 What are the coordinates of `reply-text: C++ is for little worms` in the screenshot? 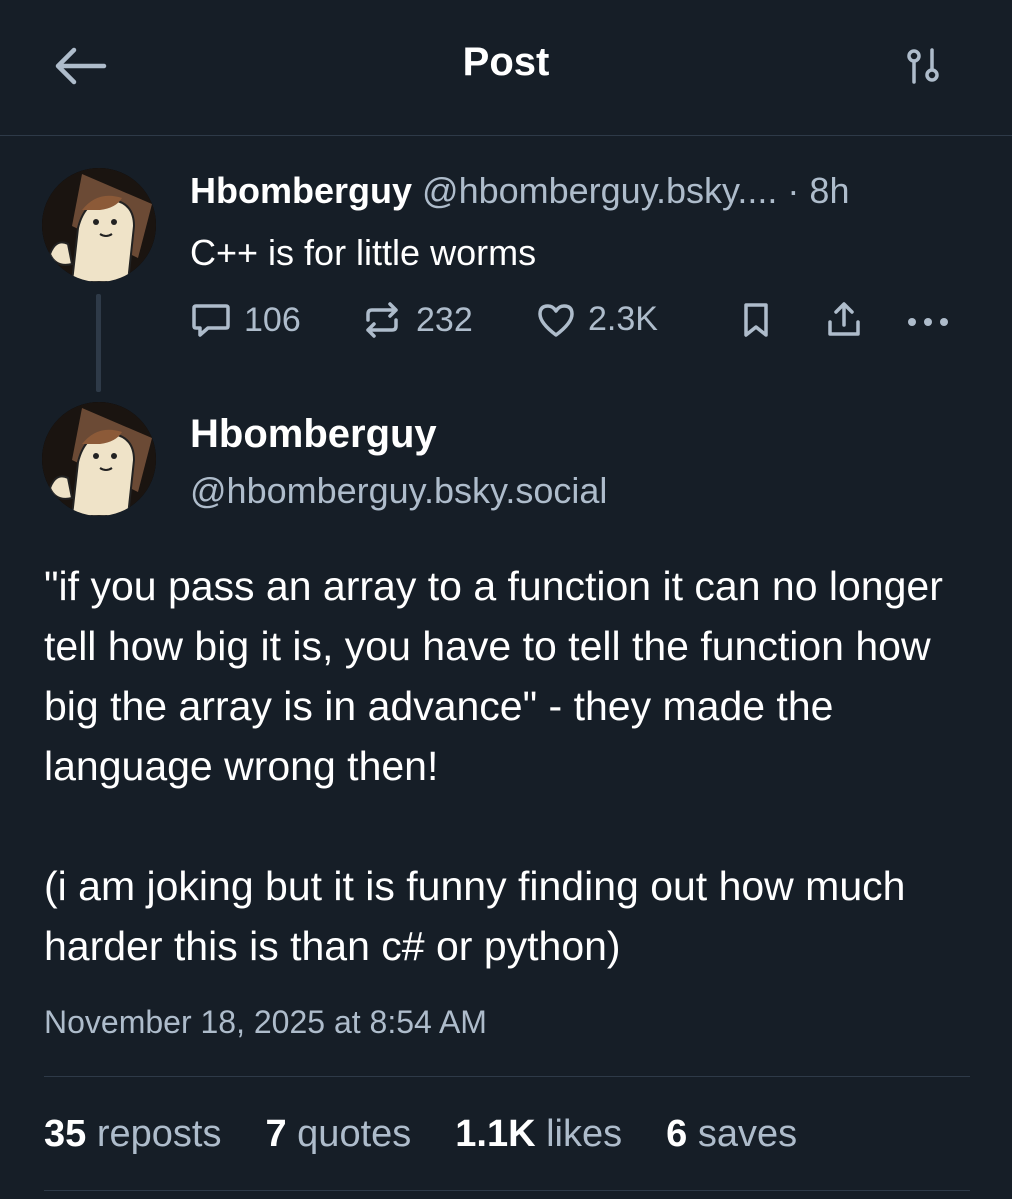 It's located at (363, 252).